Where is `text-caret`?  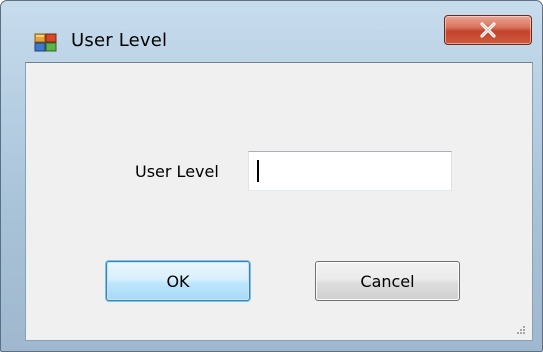
text-caret is located at coordinates (258, 171).